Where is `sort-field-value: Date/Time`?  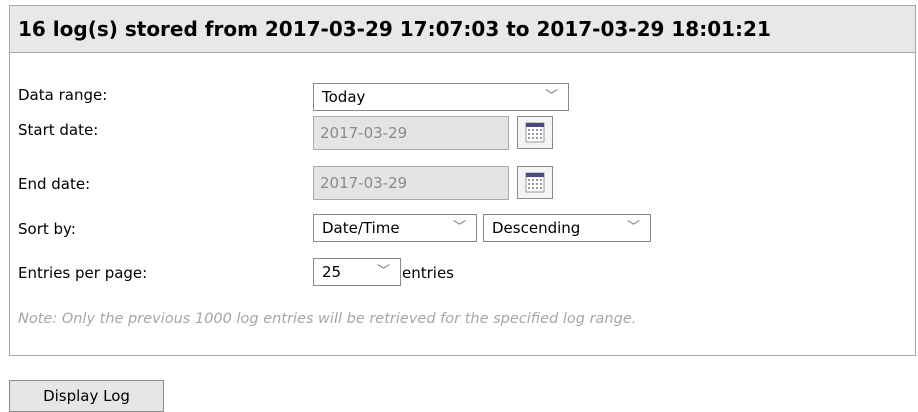 sort-field-value: Date/Time is located at coordinates (361, 228).